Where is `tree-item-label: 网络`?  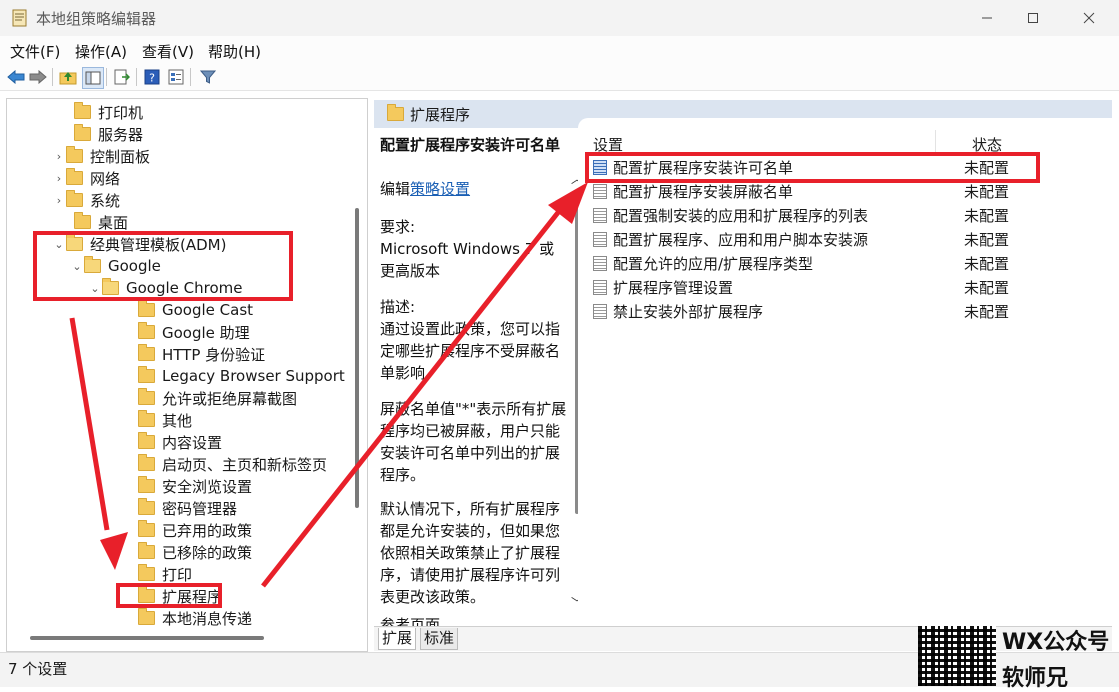
tree-item-label: 网络 is located at coordinates (105, 178).